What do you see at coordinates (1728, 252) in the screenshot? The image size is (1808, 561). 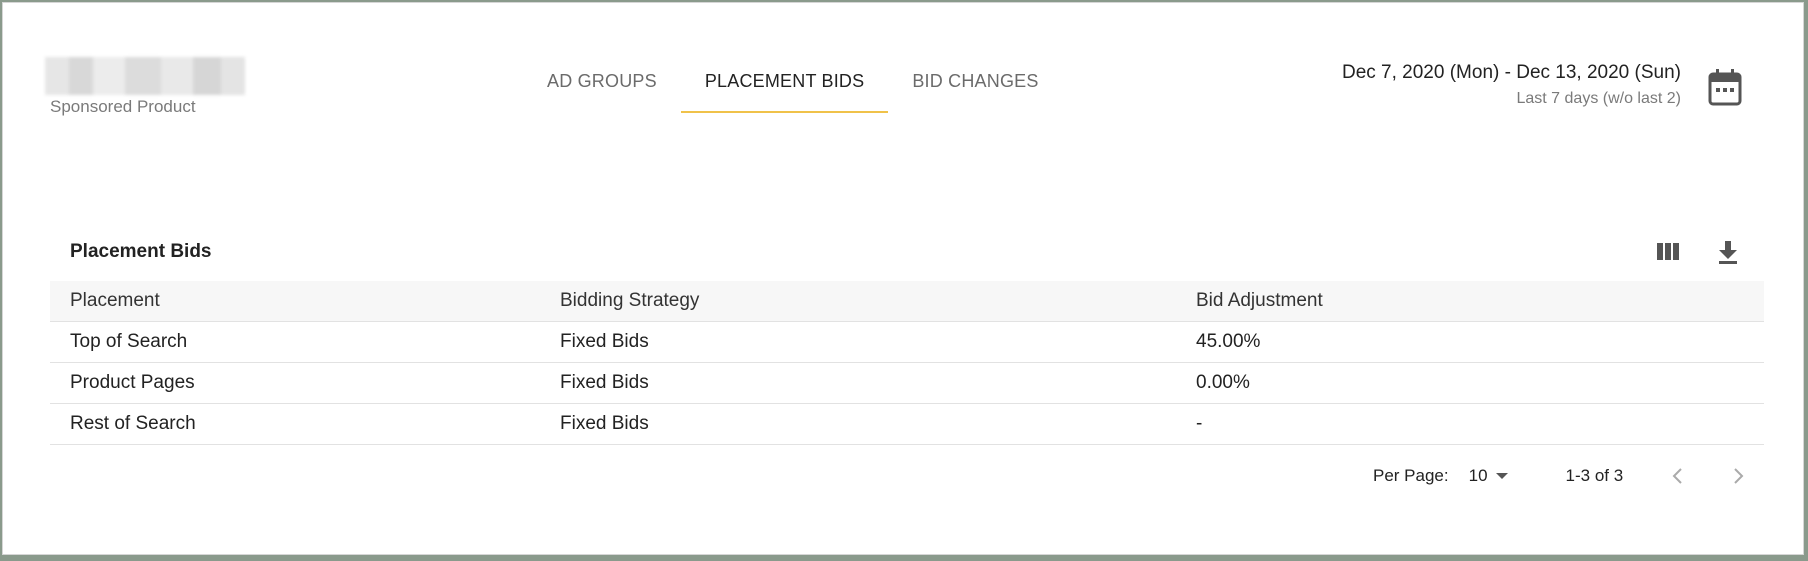 I see `download-icon` at bounding box center [1728, 252].